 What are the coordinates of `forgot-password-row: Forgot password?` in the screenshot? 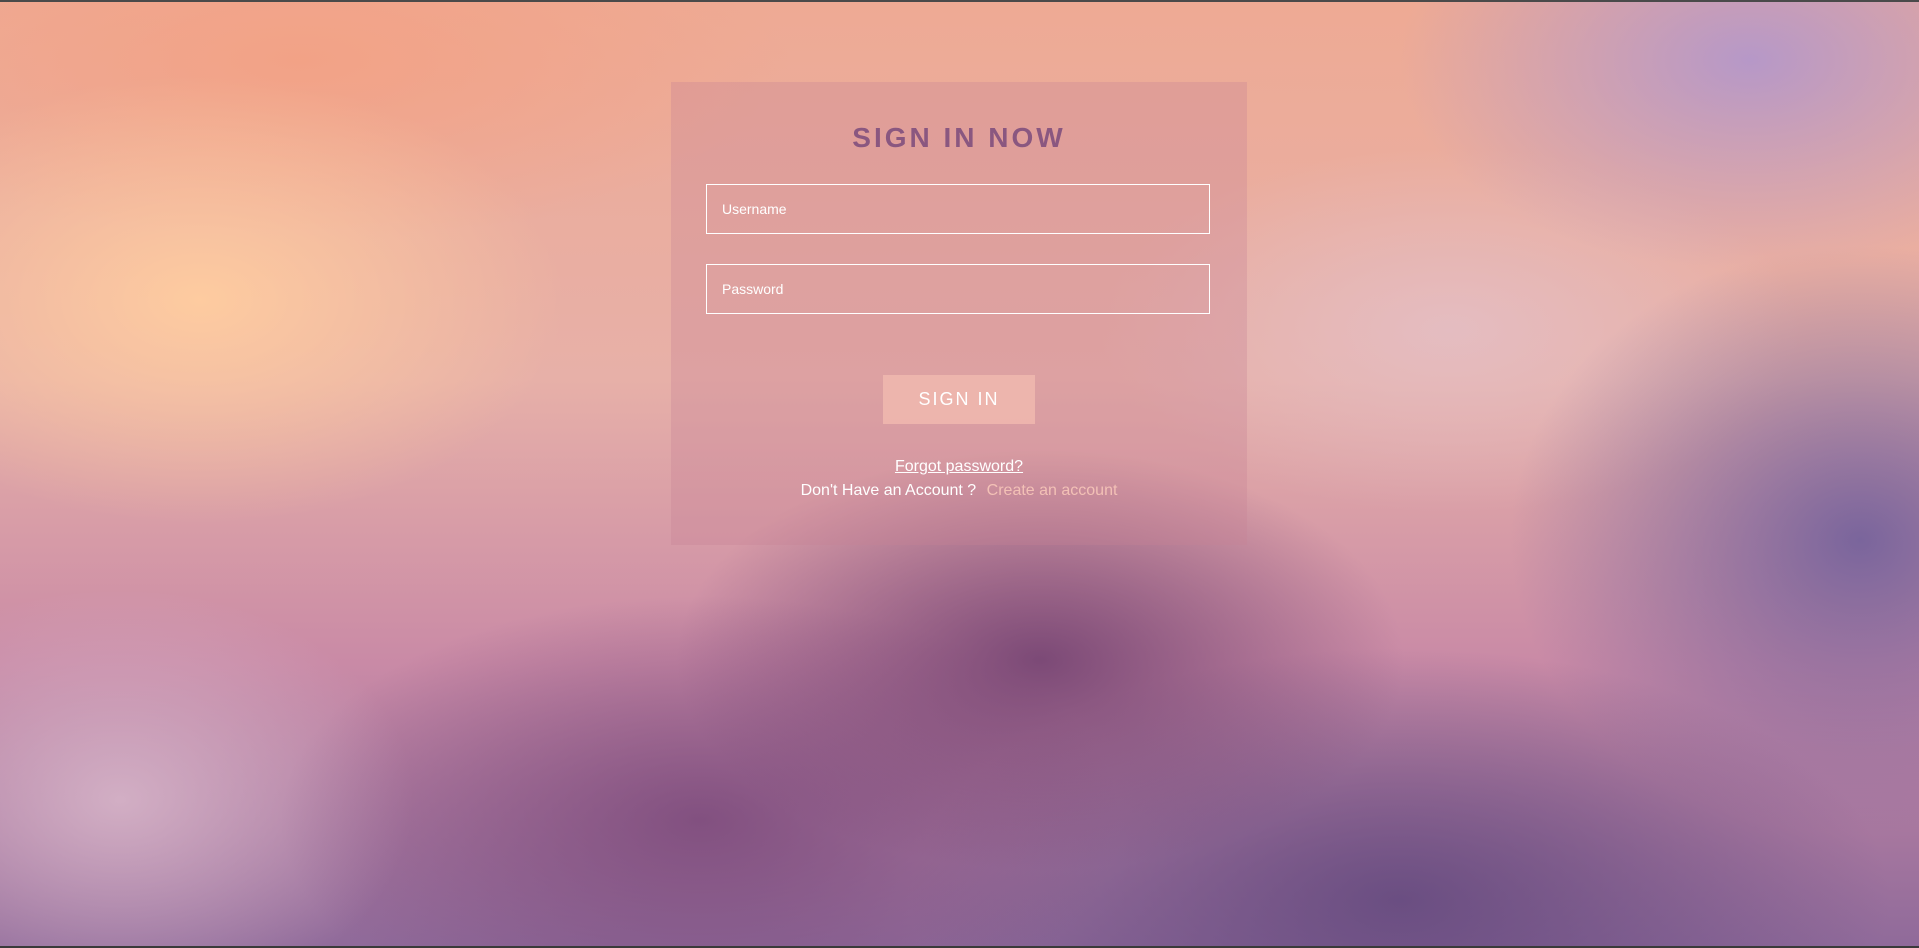 It's located at (959, 467).